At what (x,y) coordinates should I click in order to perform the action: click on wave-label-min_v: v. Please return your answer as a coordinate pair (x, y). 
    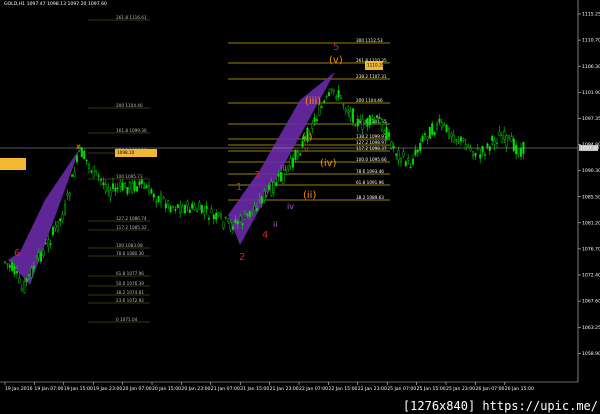
    Looking at the image, I should click on (306, 149).